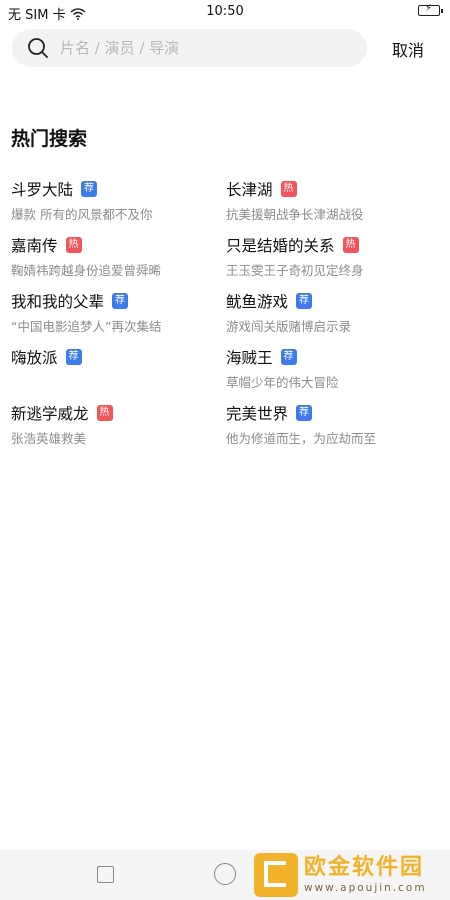  Describe the element at coordinates (333, 357) in the screenshot. I see `hot-search-item-header: 海贼王荐` at that location.